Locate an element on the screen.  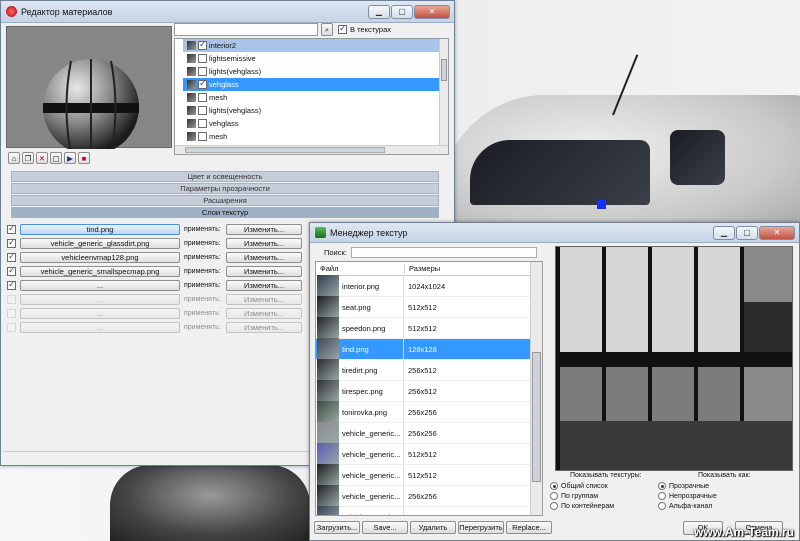
delete-button: Удалить is located at coordinates (433, 527).